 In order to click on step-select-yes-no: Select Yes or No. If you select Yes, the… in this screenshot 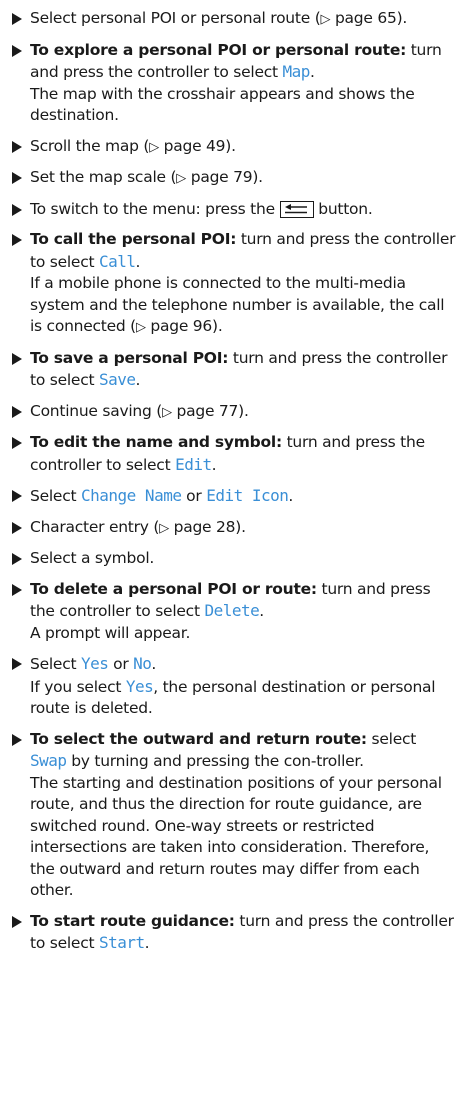, I will do `click(234, 686)`.